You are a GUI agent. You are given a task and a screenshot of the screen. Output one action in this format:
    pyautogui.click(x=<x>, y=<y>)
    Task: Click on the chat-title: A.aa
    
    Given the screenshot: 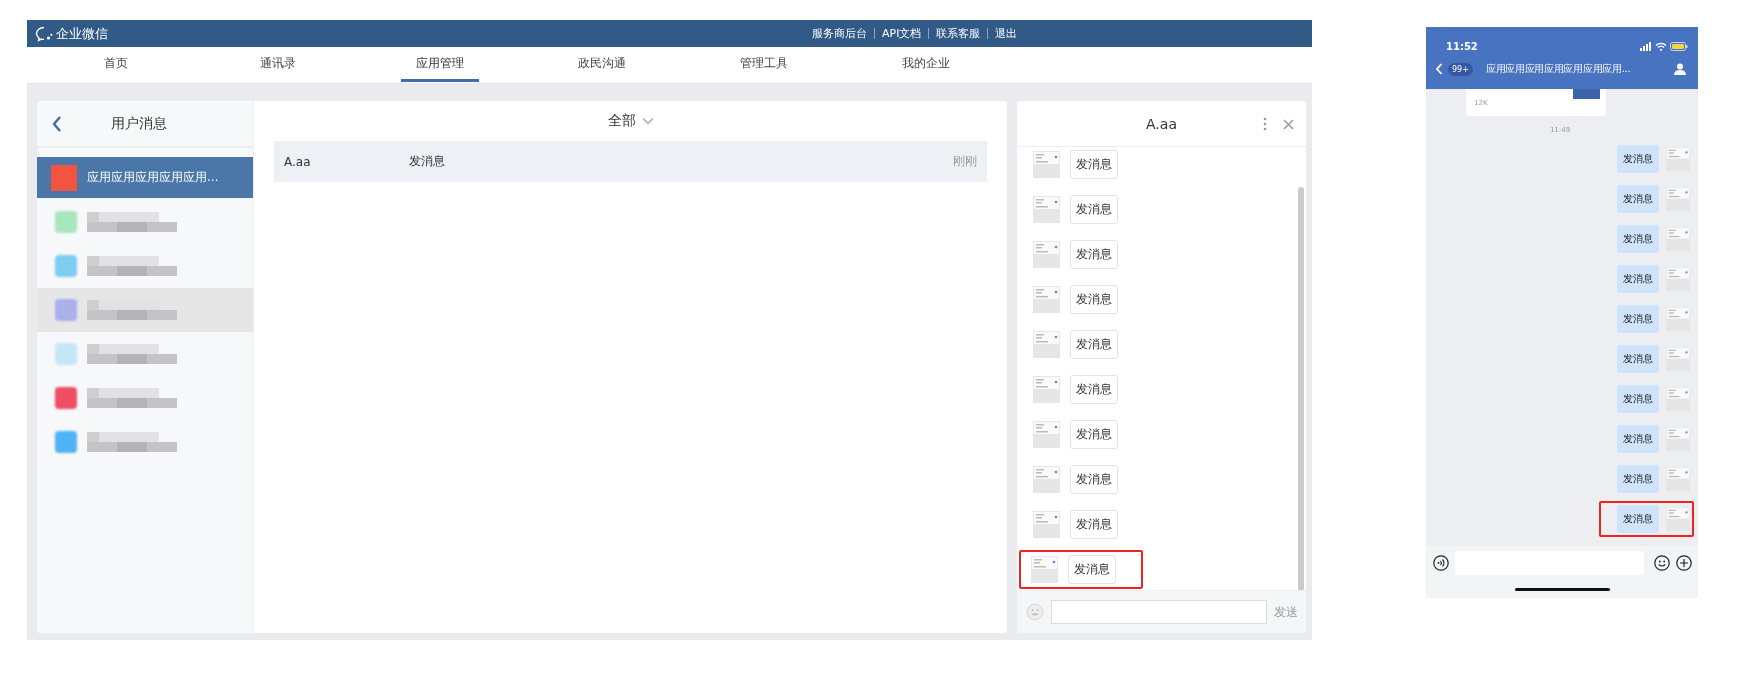 What is the action you would take?
    pyautogui.click(x=1161, y=123)
    